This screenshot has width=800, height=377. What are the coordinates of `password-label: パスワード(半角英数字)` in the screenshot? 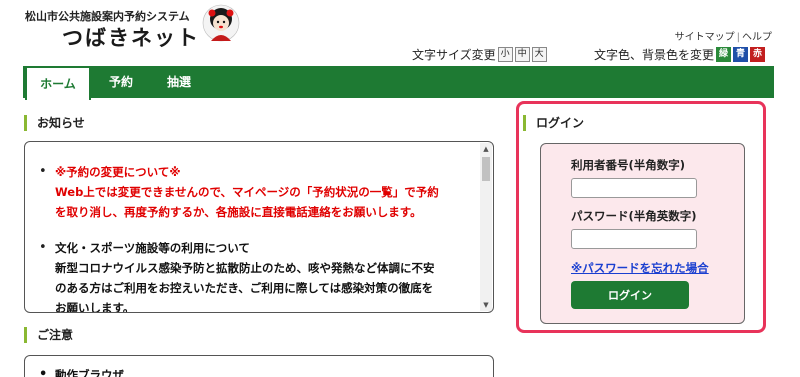 It's located at (634, 216).